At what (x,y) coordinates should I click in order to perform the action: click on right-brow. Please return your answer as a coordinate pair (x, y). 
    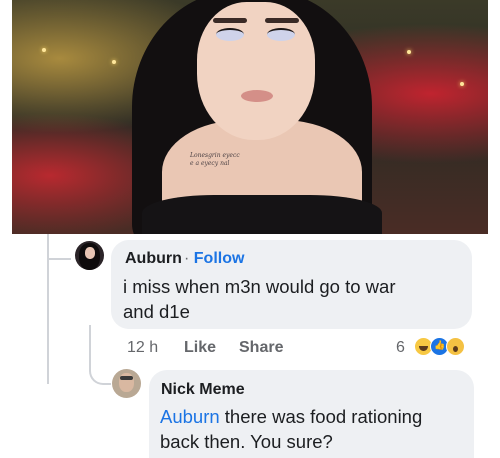
    Looking at the image, I should click on (282, 20).